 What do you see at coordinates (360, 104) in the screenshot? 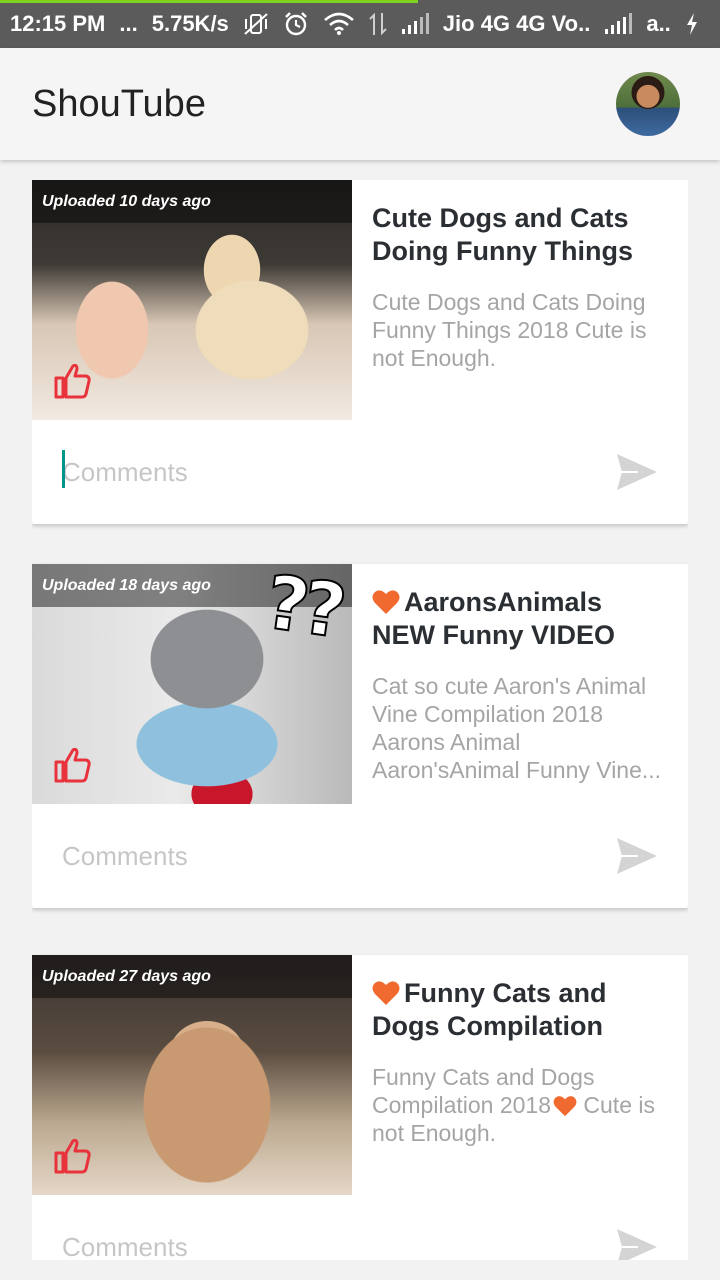
I see `app-bar: ShouTube` at bounding box center [360, 104].